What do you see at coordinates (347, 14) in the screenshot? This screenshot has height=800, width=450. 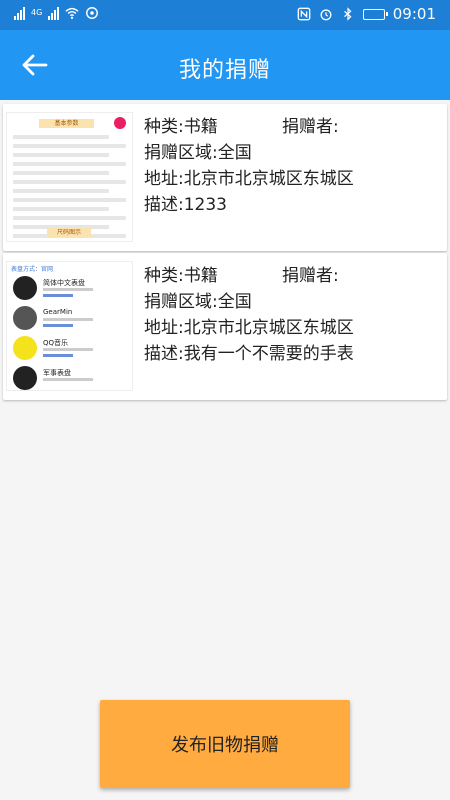 I see `bluetooth-icon` at bounding box center [347, 14].